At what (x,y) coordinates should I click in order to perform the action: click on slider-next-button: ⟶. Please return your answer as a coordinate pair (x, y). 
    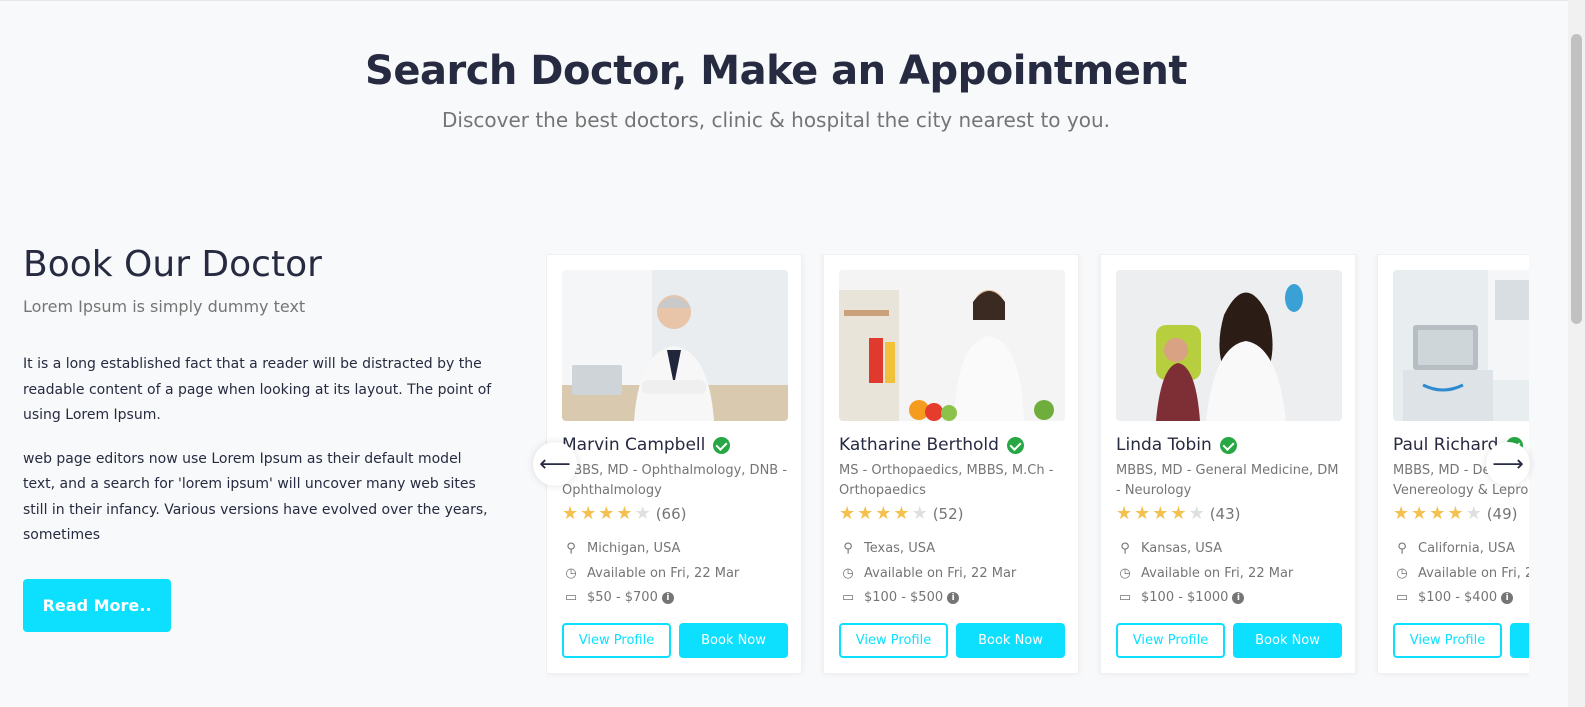
    Looking at the image, I should click on (1508, 464).